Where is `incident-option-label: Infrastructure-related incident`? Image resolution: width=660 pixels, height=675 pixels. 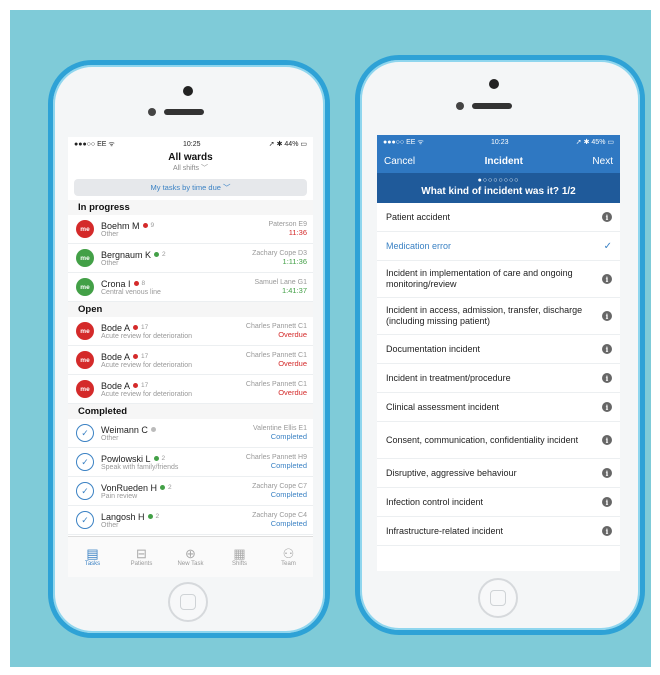
incident-option-label: Infrastructure-related incident is located at coordinates (445, 530).